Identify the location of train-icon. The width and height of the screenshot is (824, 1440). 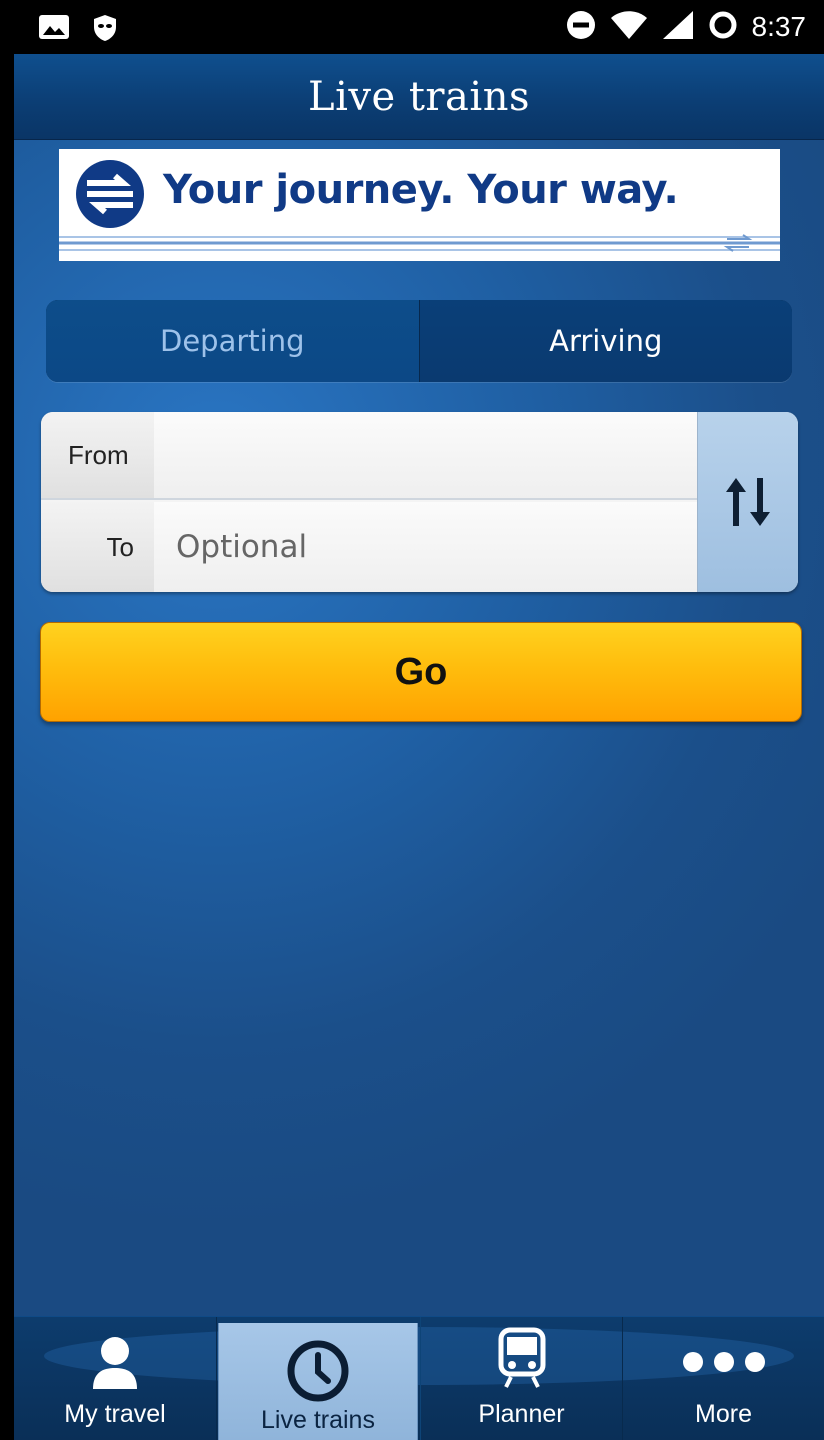
(521, 1357).